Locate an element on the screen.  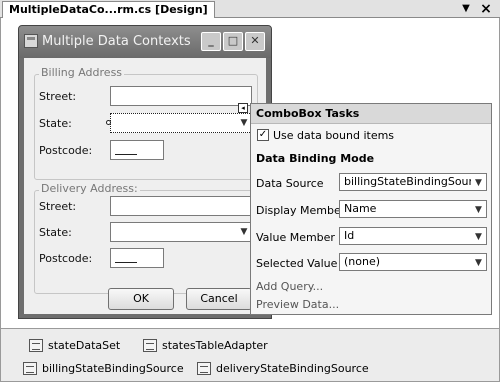
tasks-title: ComboBox Tasks is located at coordinates (308, 113).